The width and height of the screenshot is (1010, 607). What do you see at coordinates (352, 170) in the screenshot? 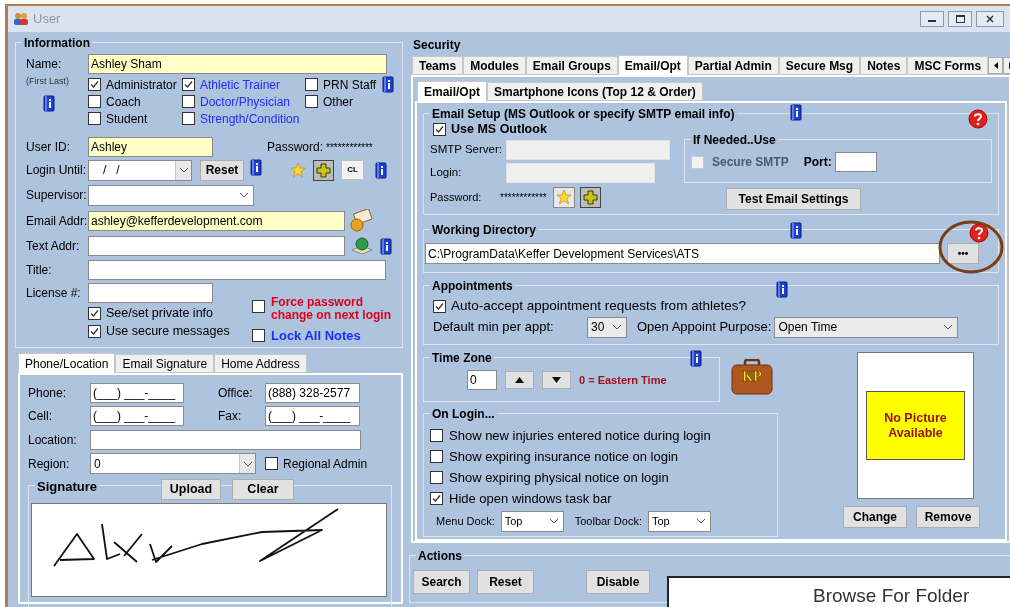
I see `cl-button: CL` at bounding box center [352, 170].